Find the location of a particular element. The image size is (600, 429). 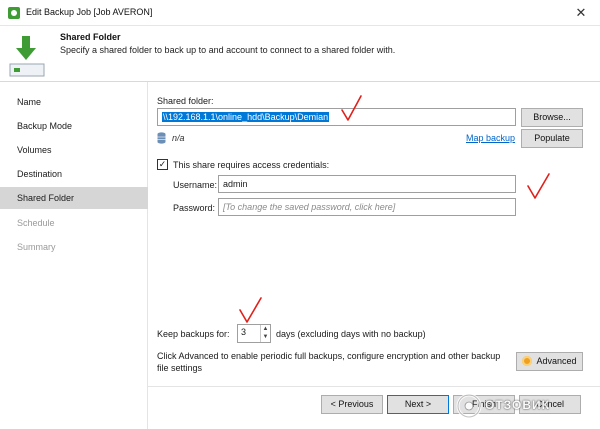

download-arrow-icon is located at coordinates (27, 56).